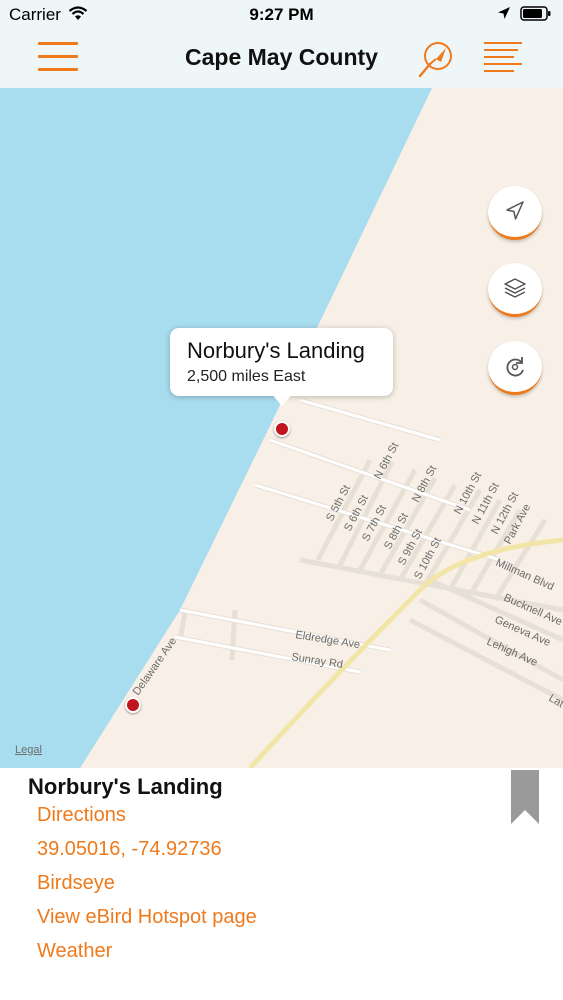  Describe the element at coordinates (147, 917) in the screenshot. I see `ebird-hotspot-link: View eBird Hotspot page` at that location.